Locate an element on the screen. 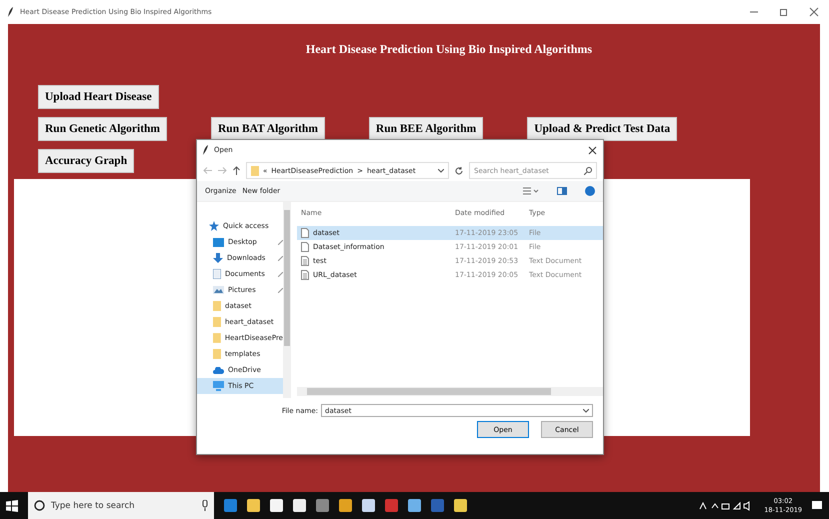 Image resolution: width=829 pixels, height=519 pixels. view-options-icon is located at coordinates (531, 191).